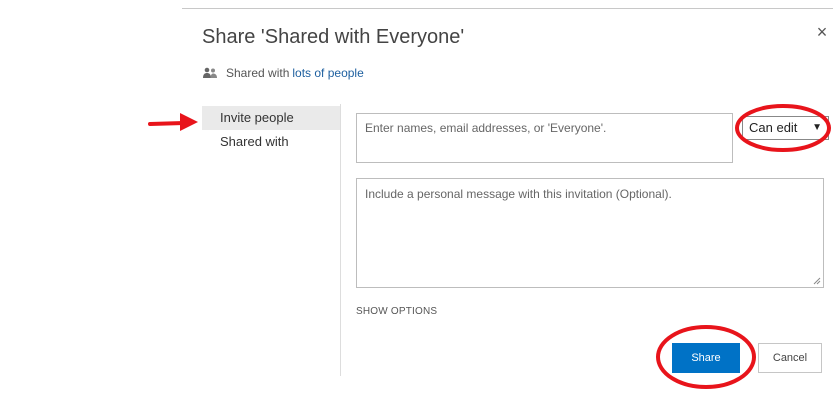  What do you see at coordinates (210, 72) in the screenshot?
I see `people-icon` at bounding box center [210, 72].